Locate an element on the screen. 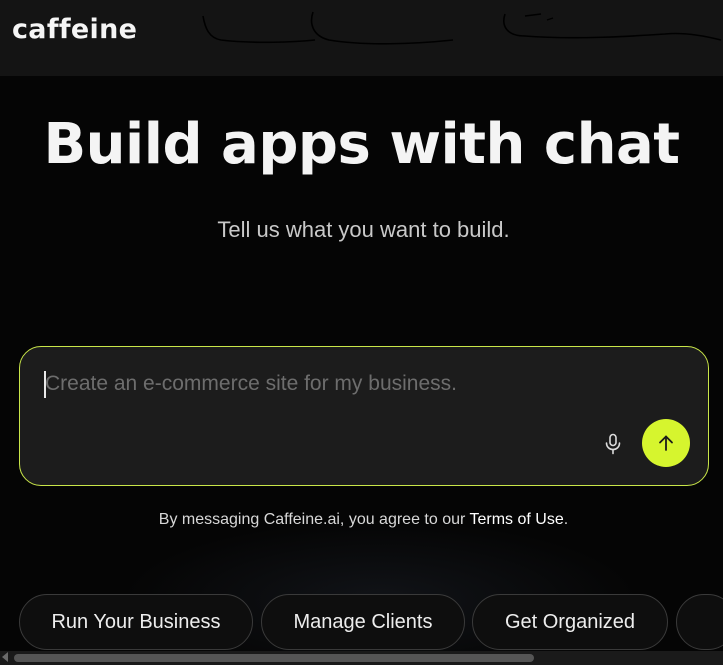 The height and width of the screenshot is (665, 723). prompt-input is located at coordinates (325, 384).